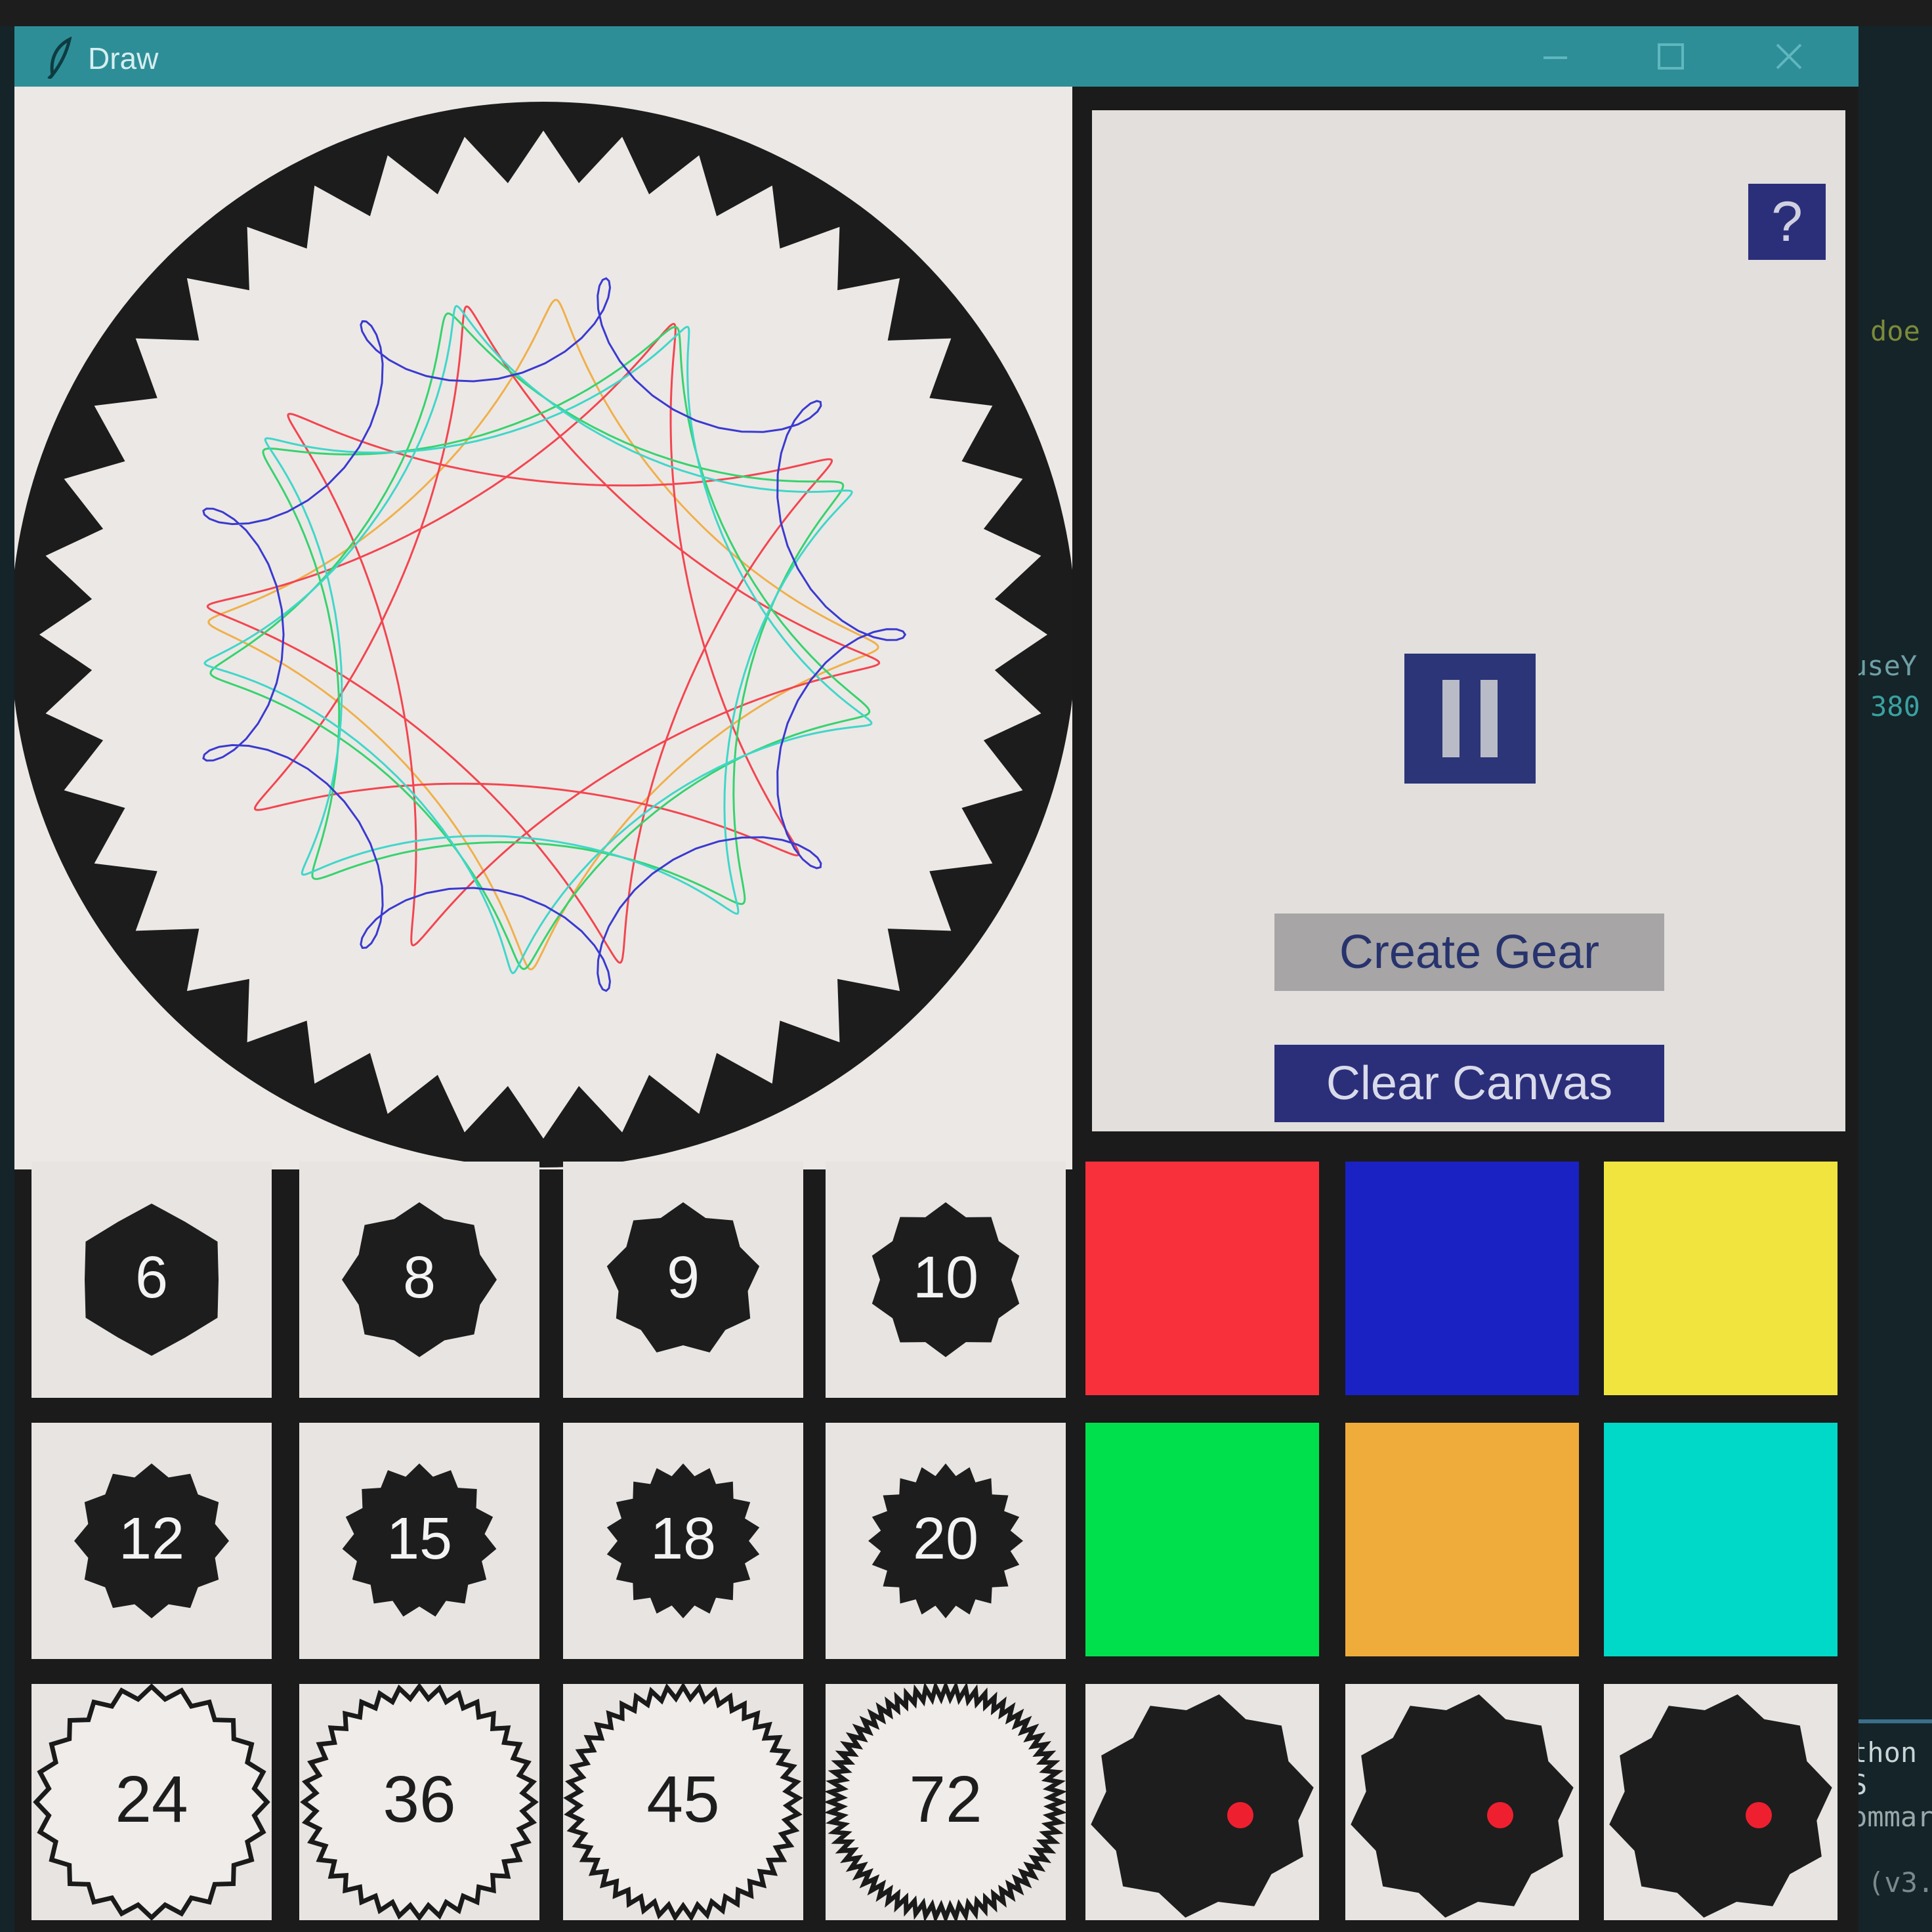  I want to click on ide-snippet: thon S, so click(1884, 1768).